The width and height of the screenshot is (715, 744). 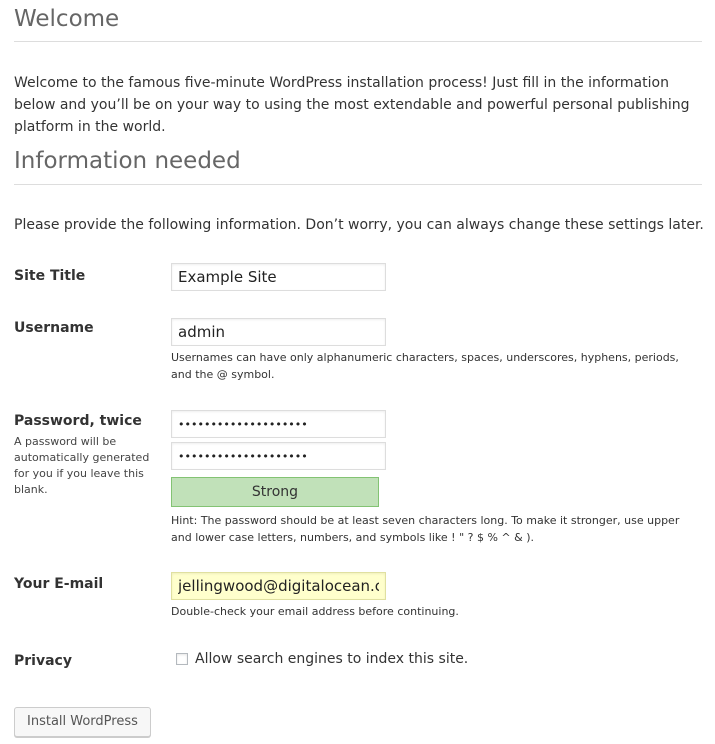 What do you see at coordinates (358, 184) in the screenshot?
I see `info-divider` at bounding box center [358, 184].